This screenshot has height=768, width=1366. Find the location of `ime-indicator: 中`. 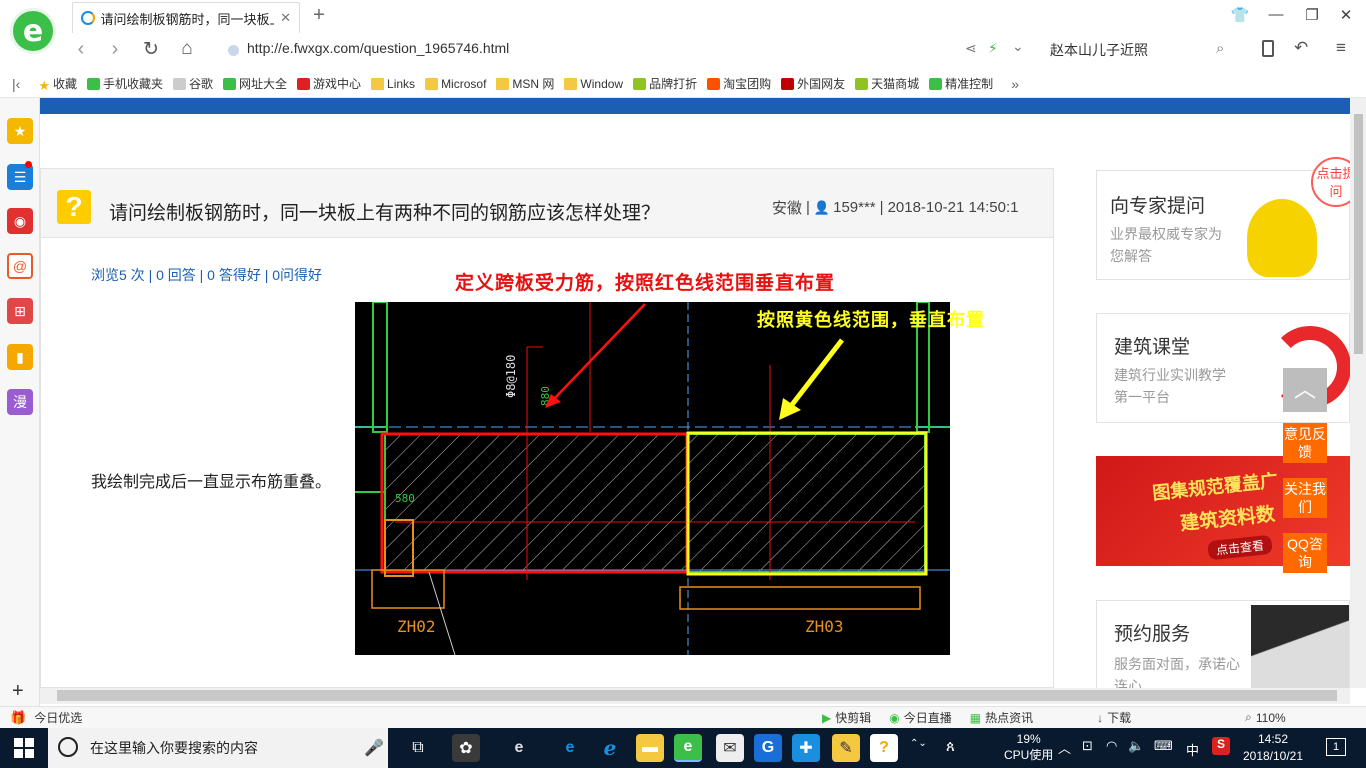

ime-indicator: 中 is located at coordinates (1192, 749).